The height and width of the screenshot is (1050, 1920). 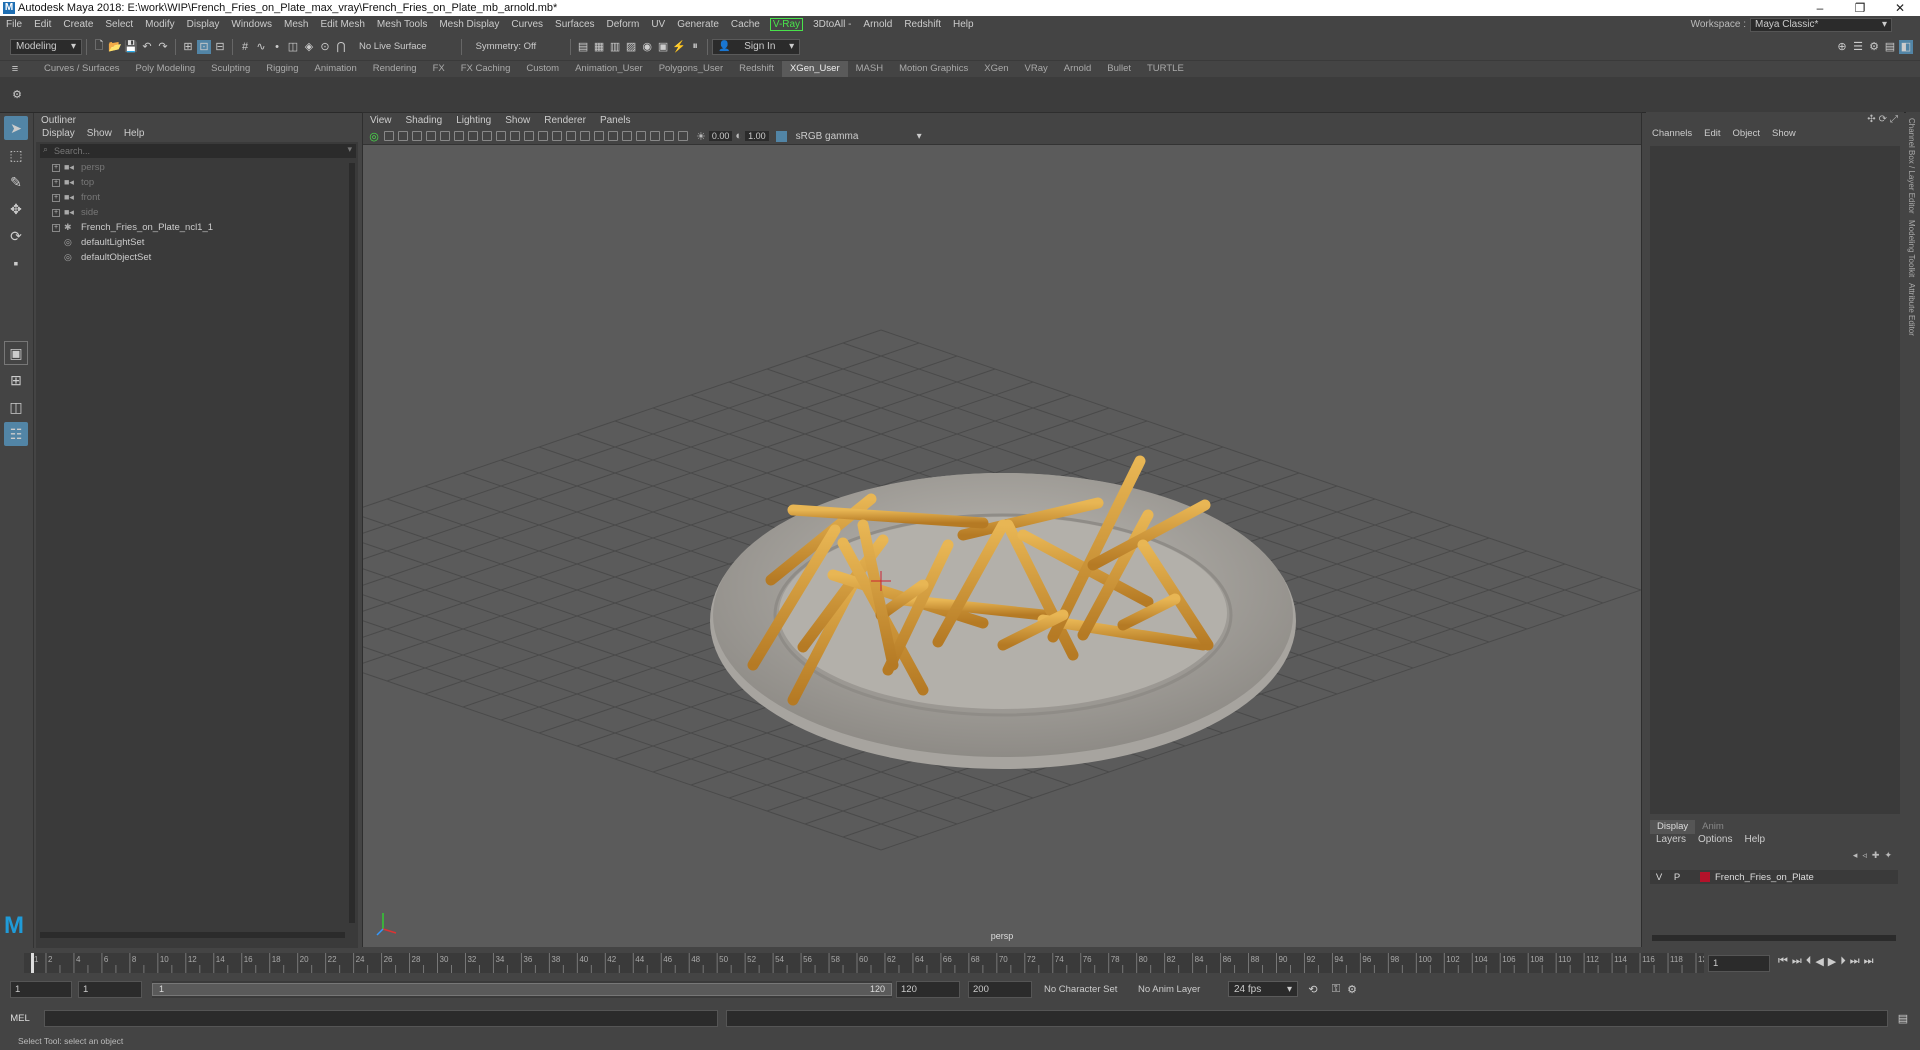 What do you see at coordinates (197, 212) in the screenshot?
I see `outliner-item: + ■◂ side` at bounding box center [197, 212].